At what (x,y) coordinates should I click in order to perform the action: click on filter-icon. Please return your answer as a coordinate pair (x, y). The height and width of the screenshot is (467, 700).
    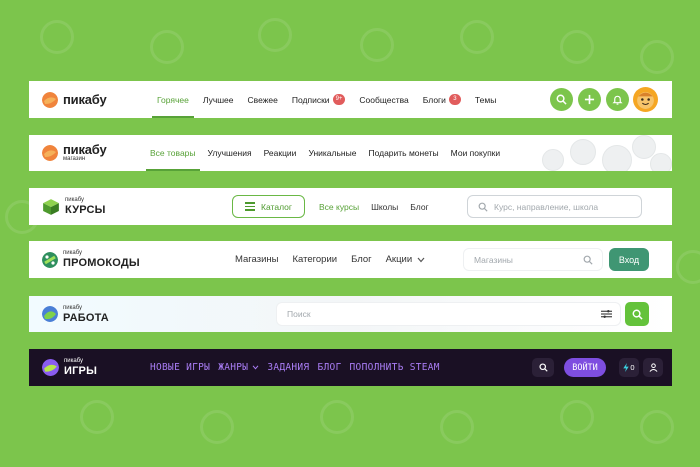
    Looking at the image, I should click on (606, 314).